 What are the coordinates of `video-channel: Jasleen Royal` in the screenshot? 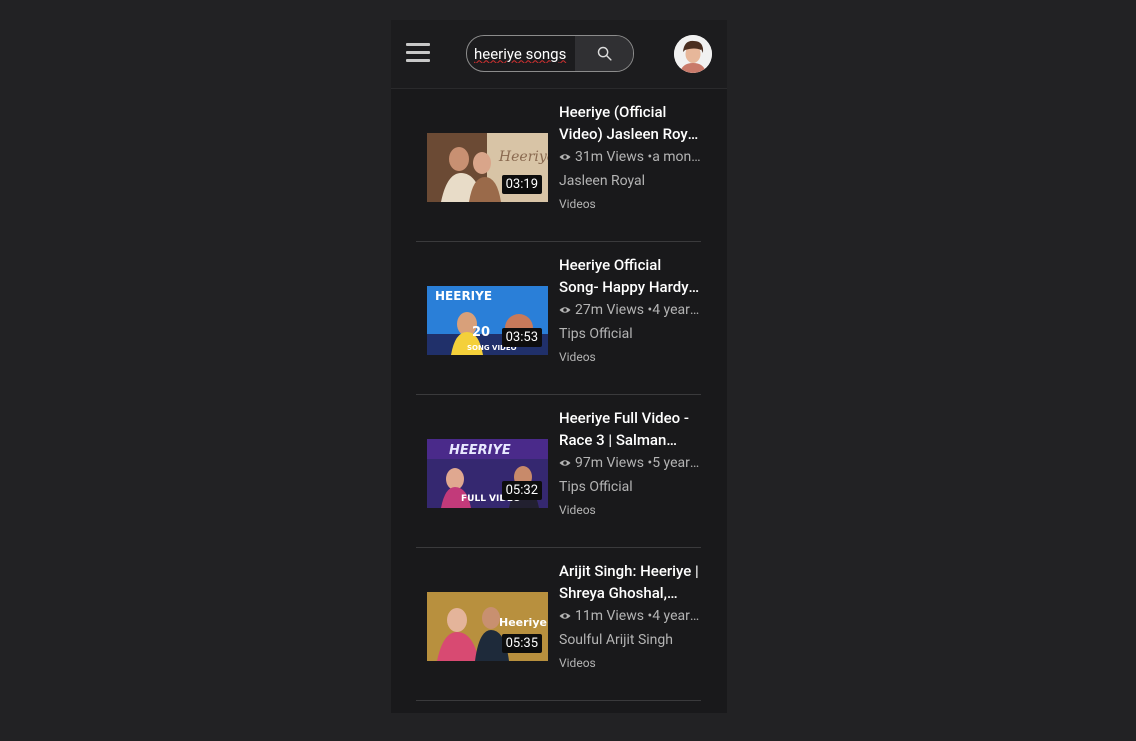 It's located at (630, 181).